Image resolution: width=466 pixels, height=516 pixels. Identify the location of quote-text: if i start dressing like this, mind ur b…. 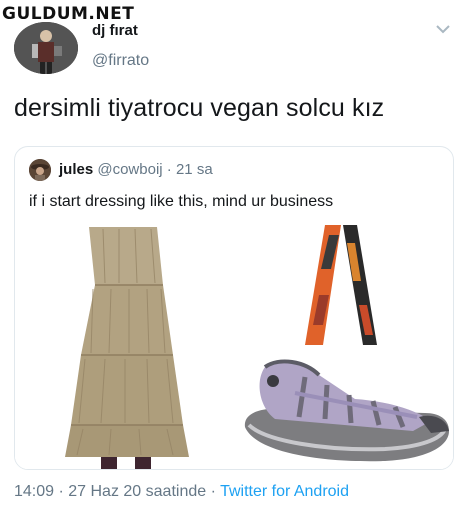
(181, 201).